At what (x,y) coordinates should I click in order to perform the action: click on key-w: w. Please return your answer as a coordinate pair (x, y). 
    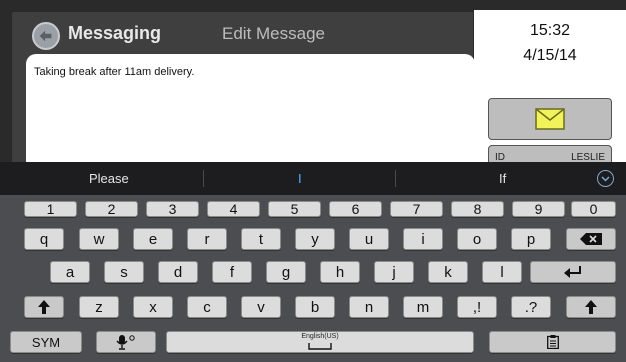
    Looking at the image, I should click on (99, 239).